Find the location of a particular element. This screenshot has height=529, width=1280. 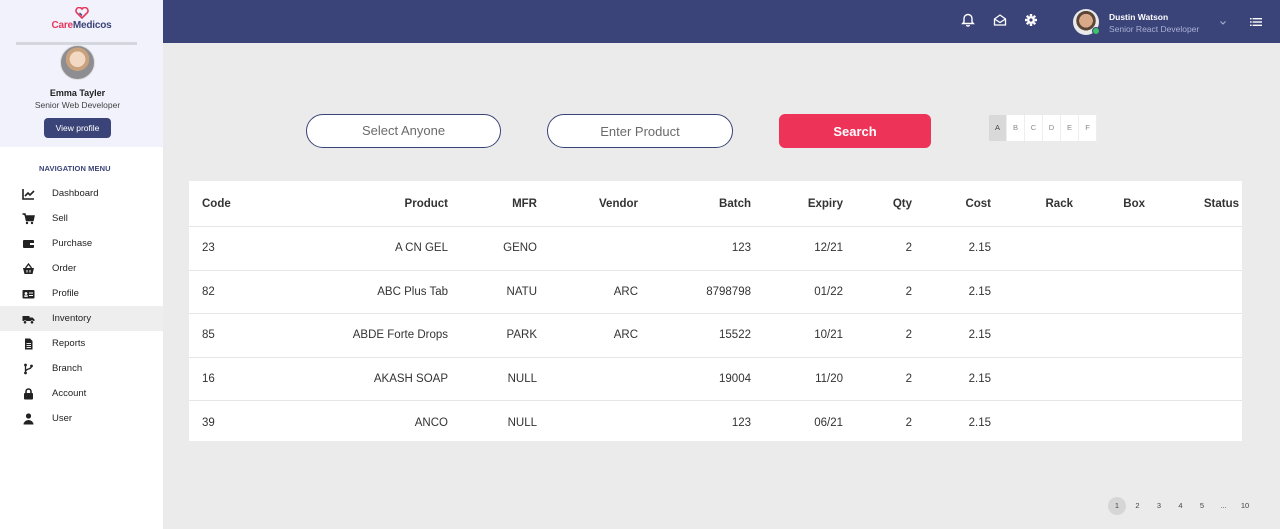

col-header-mfr: MFR is located at coordinates (524, 203).